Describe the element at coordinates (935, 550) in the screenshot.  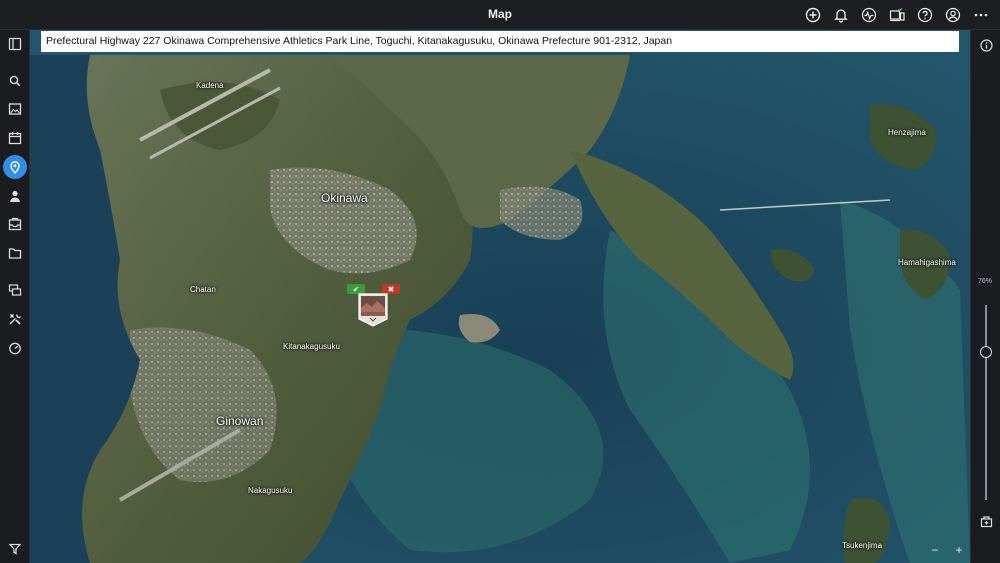
I see `zoom-out-button: −` at that location.